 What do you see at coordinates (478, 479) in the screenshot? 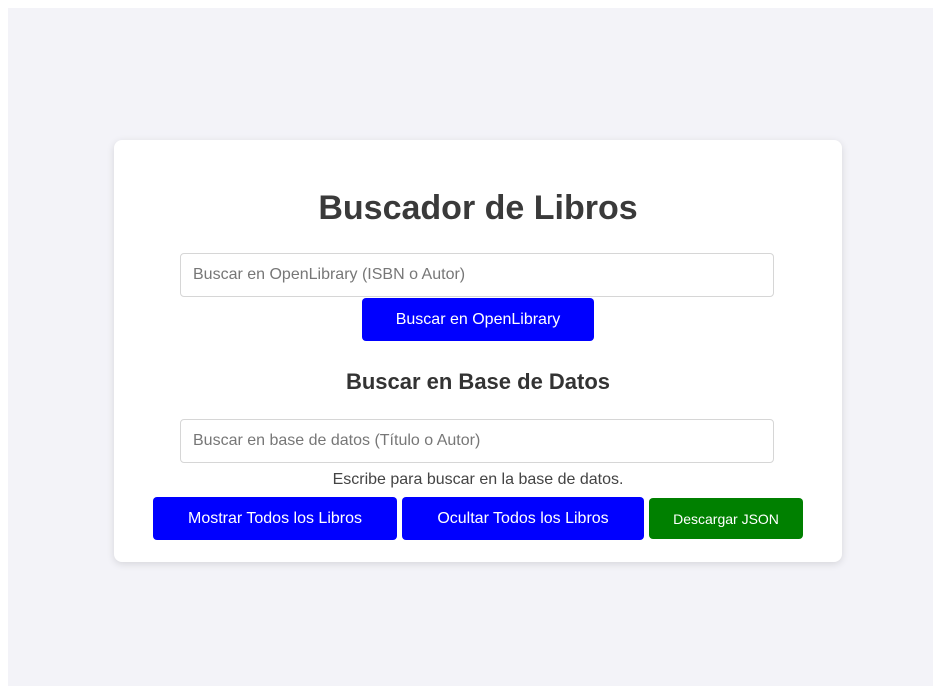
I see `database-search-hint: Escribe para buscar en la base de datos.` at bounding box center [478, 479].